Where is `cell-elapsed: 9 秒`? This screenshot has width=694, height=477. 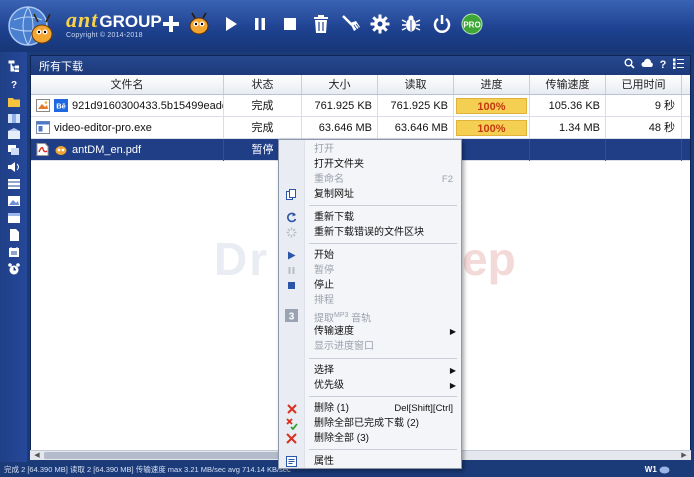 cell-elapsed: 9 秒 is located at coordinates (644, 105).